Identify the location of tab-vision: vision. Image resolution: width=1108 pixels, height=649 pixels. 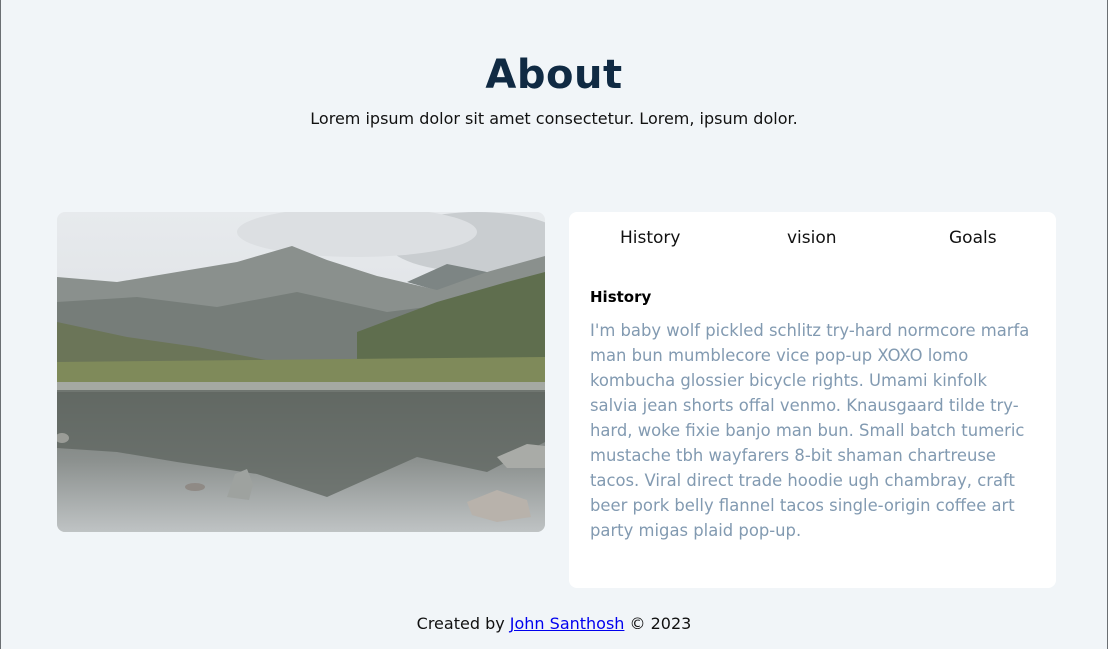
(812, 238).